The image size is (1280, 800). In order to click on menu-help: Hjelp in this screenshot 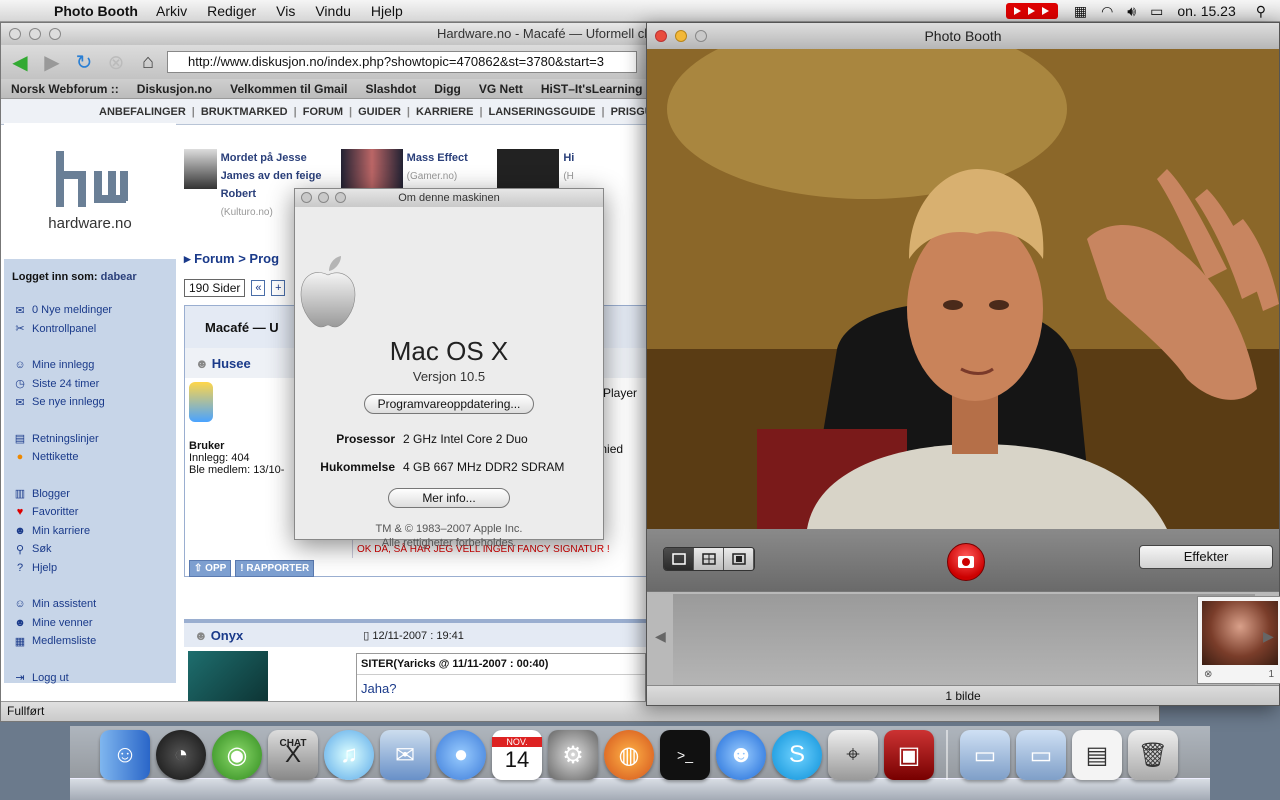, I will do `click(387, 11)`.